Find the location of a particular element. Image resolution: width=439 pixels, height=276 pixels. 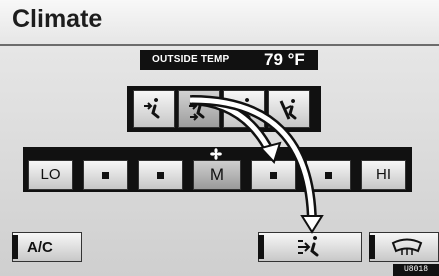

figure-id-badge: U8018 is located at coordinates (416, 270).